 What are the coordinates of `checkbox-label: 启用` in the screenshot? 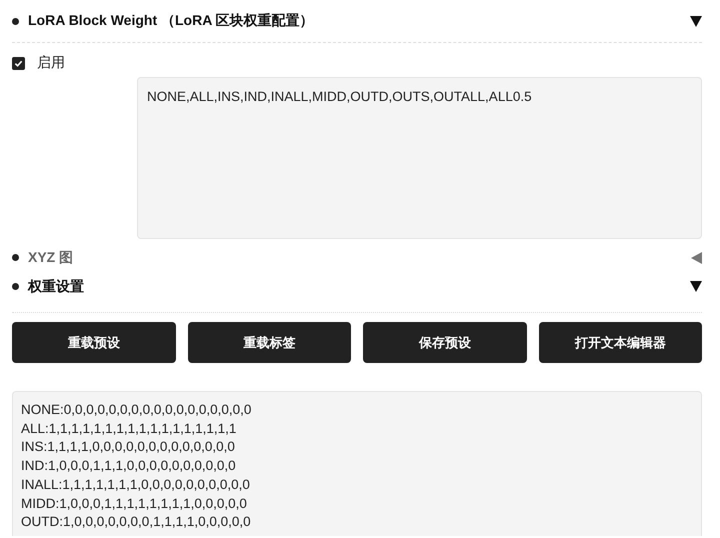 It's located at (51, 63).